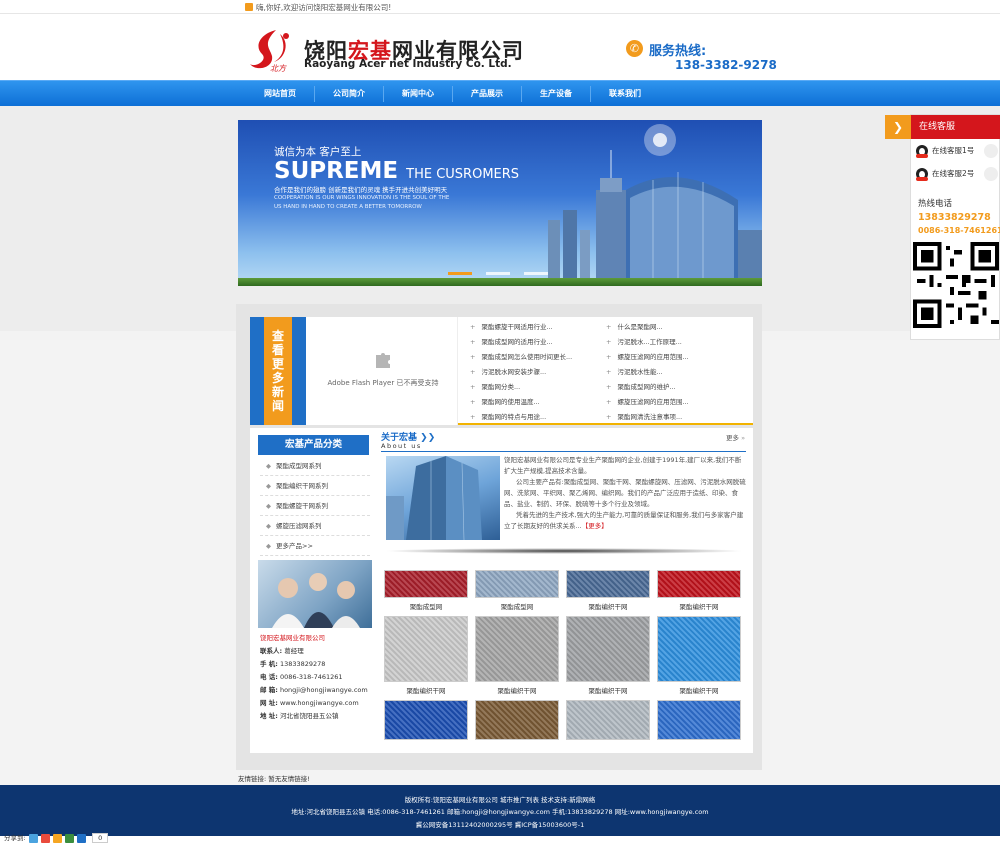  I want to click on about-read-more: 【更多】, so click(595, 526).